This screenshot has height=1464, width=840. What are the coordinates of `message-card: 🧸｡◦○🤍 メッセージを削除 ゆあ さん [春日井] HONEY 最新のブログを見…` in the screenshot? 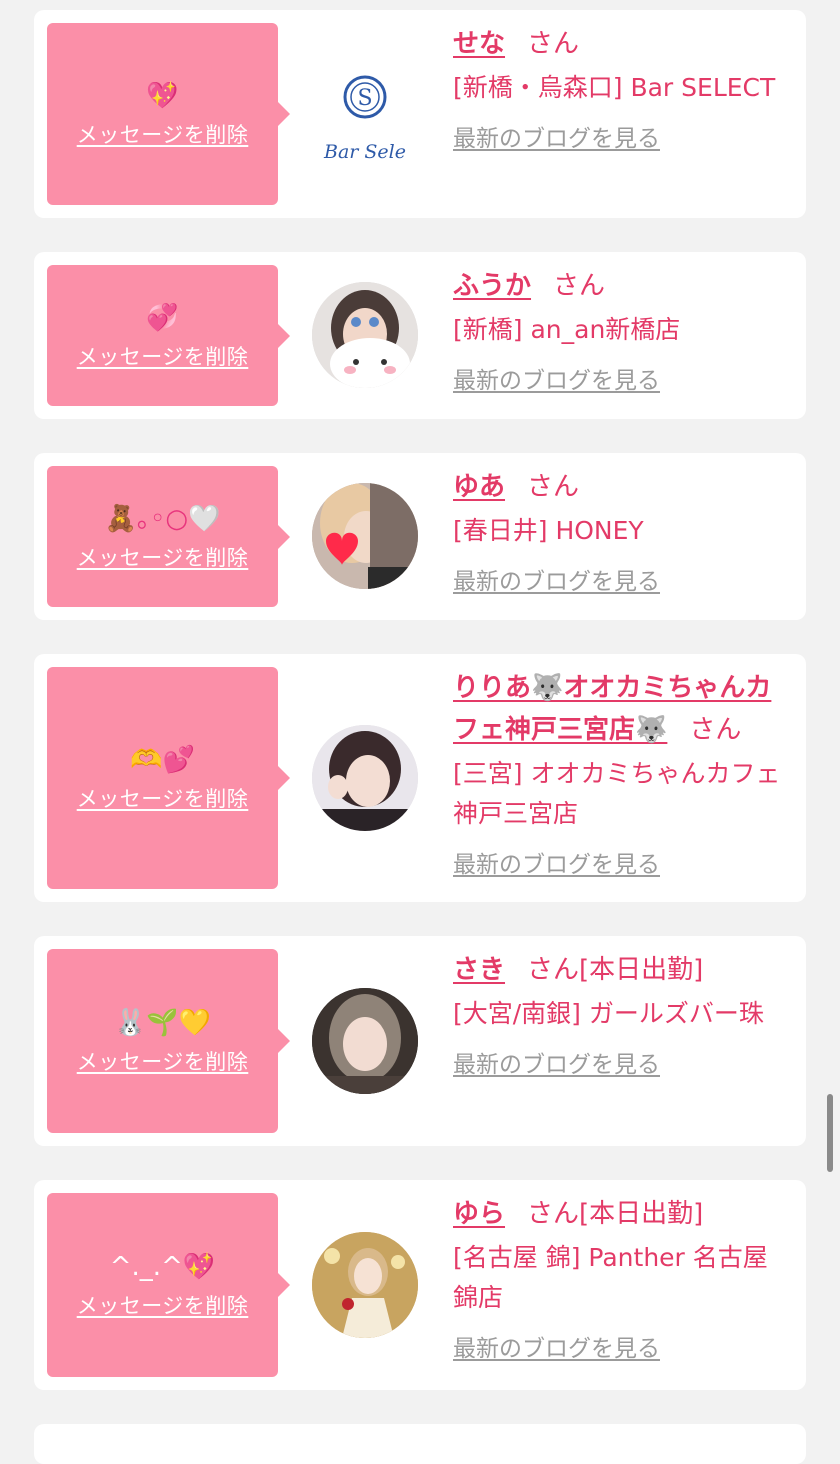 It's located at (420, 536).